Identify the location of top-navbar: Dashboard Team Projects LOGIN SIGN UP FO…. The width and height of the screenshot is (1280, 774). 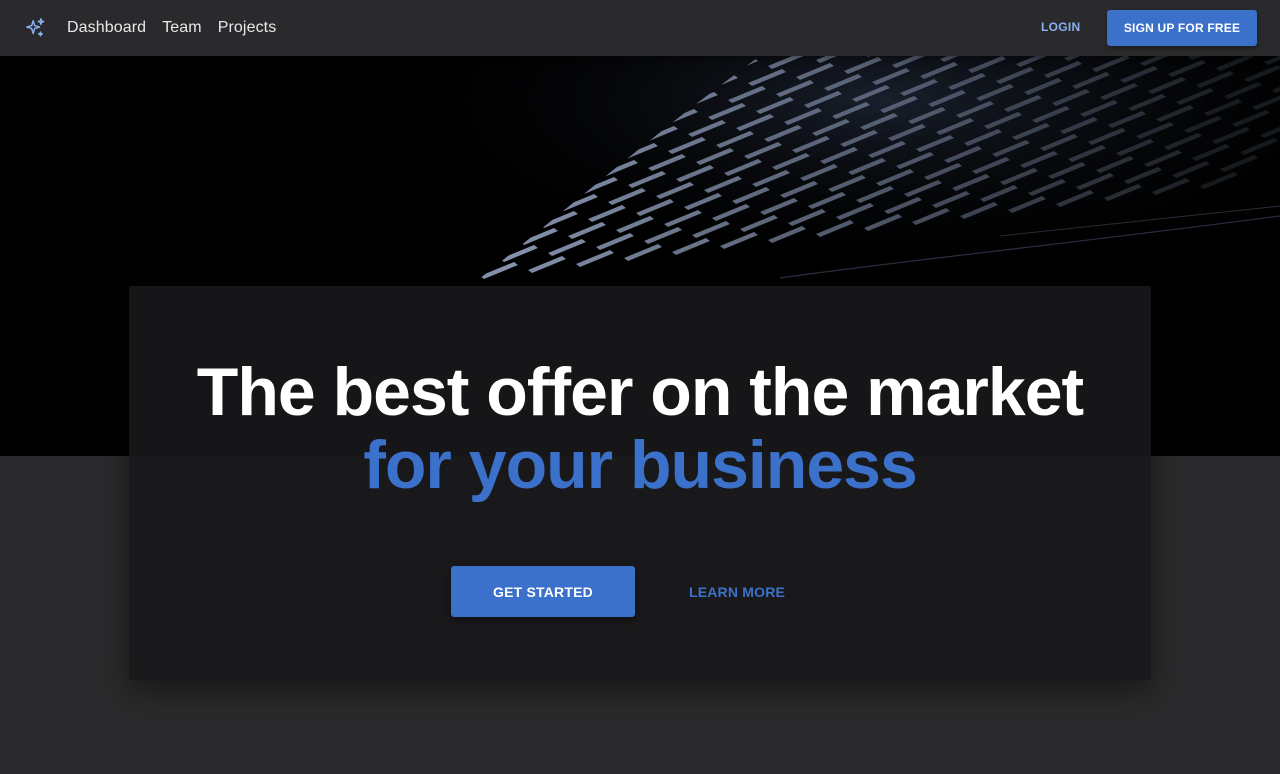
(640, 28).